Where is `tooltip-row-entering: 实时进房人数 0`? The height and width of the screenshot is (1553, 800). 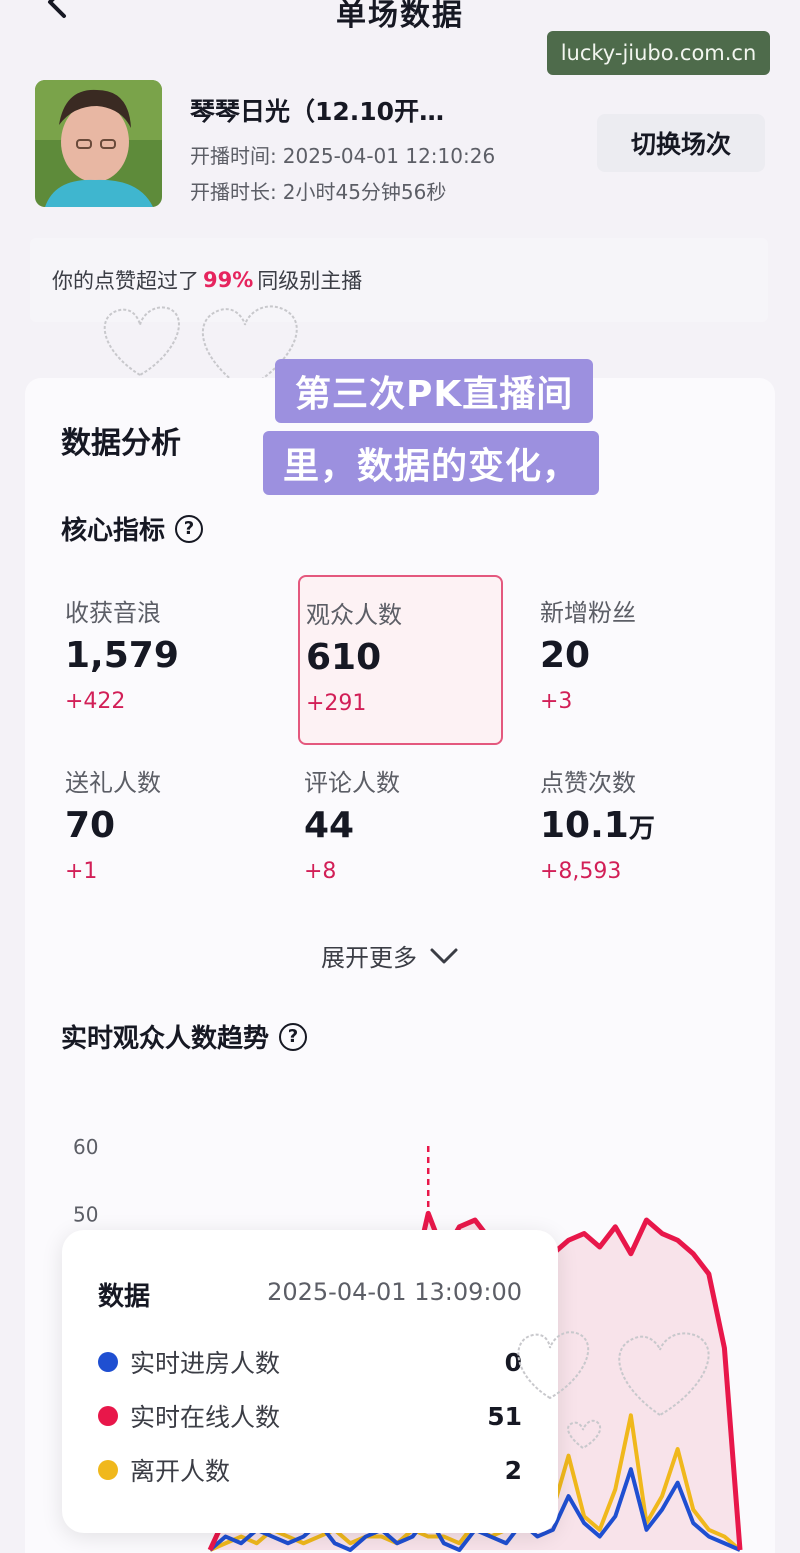
tooltip-row-entering: 实时进房人数 0 is located at coordinates (310, 1362).